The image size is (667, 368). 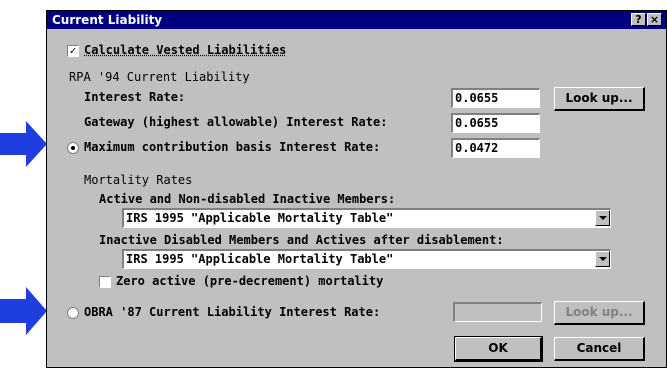 I want to click on window-title: Current Liability, so click(x=107, y=20).